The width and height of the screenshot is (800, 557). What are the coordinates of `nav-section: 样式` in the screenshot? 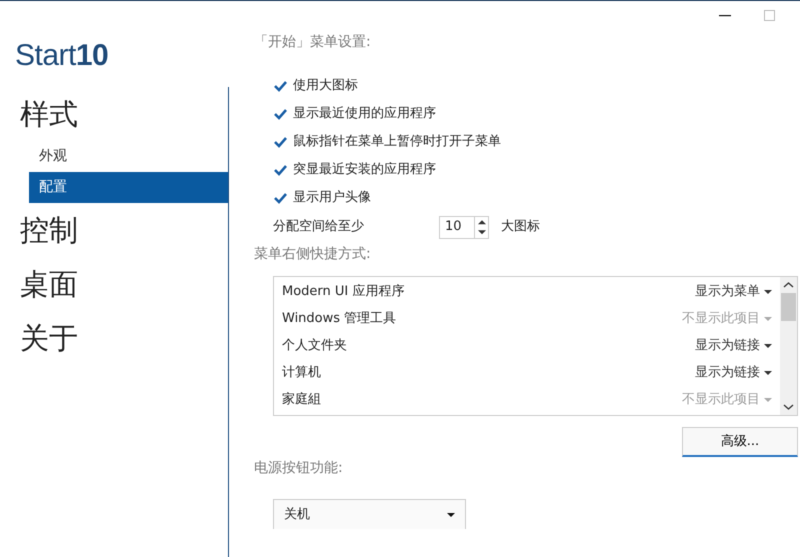 It's located at (114, 114).